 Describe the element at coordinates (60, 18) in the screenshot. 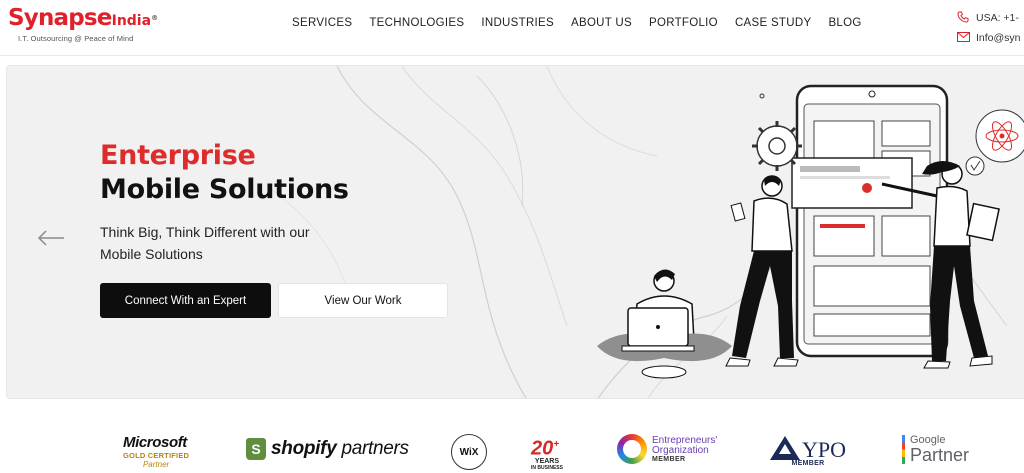

I see `logo-name: Synapse` at that location.